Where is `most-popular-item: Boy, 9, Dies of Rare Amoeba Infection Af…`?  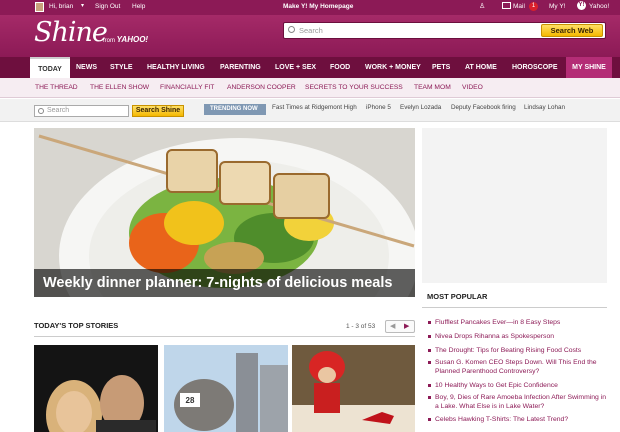 most-popular-item: Boy, 9, Dies of Rare Amoeba Infection Af… is located at coordinates (514, 402).